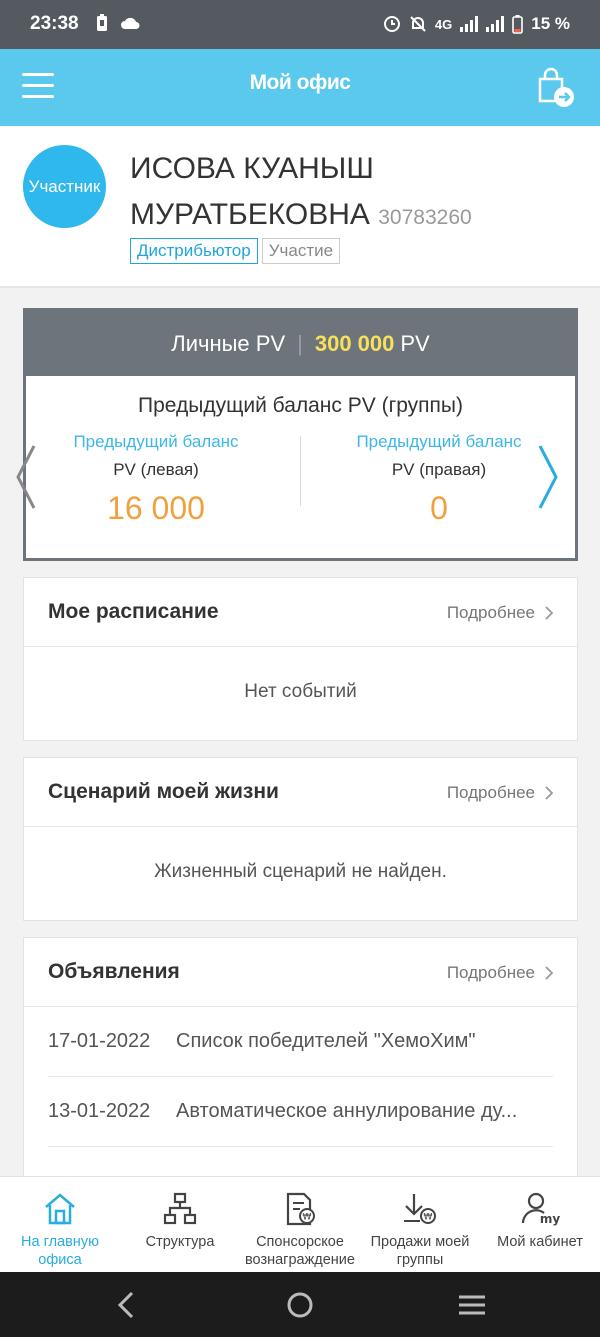 The image size is (600, 1337). What do you see at coordinates (60, 1251) in the screenshot?
I see `nav-home-label: На главную офиса` at bounding box center [60, 1251].